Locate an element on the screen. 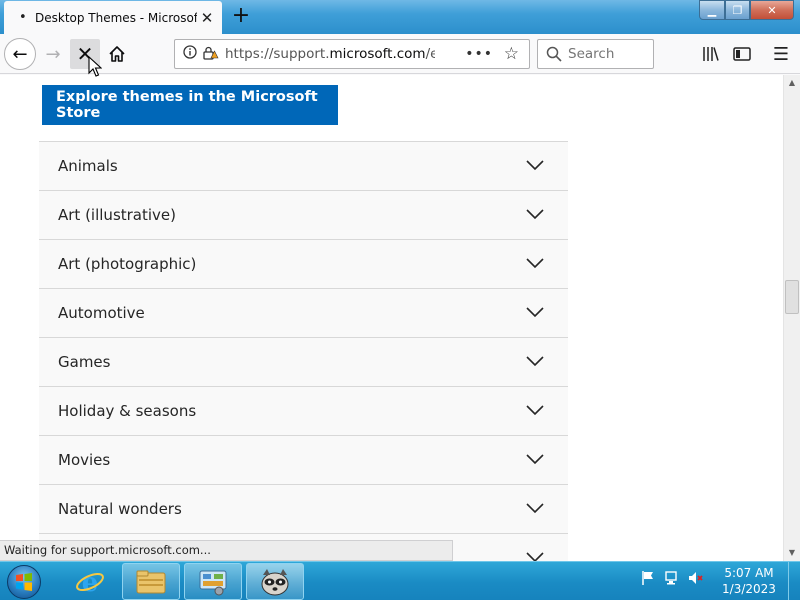 The height and width of the screenshot is (600, 800). minimize-button: ▁ is located at coordinates (712, 10).